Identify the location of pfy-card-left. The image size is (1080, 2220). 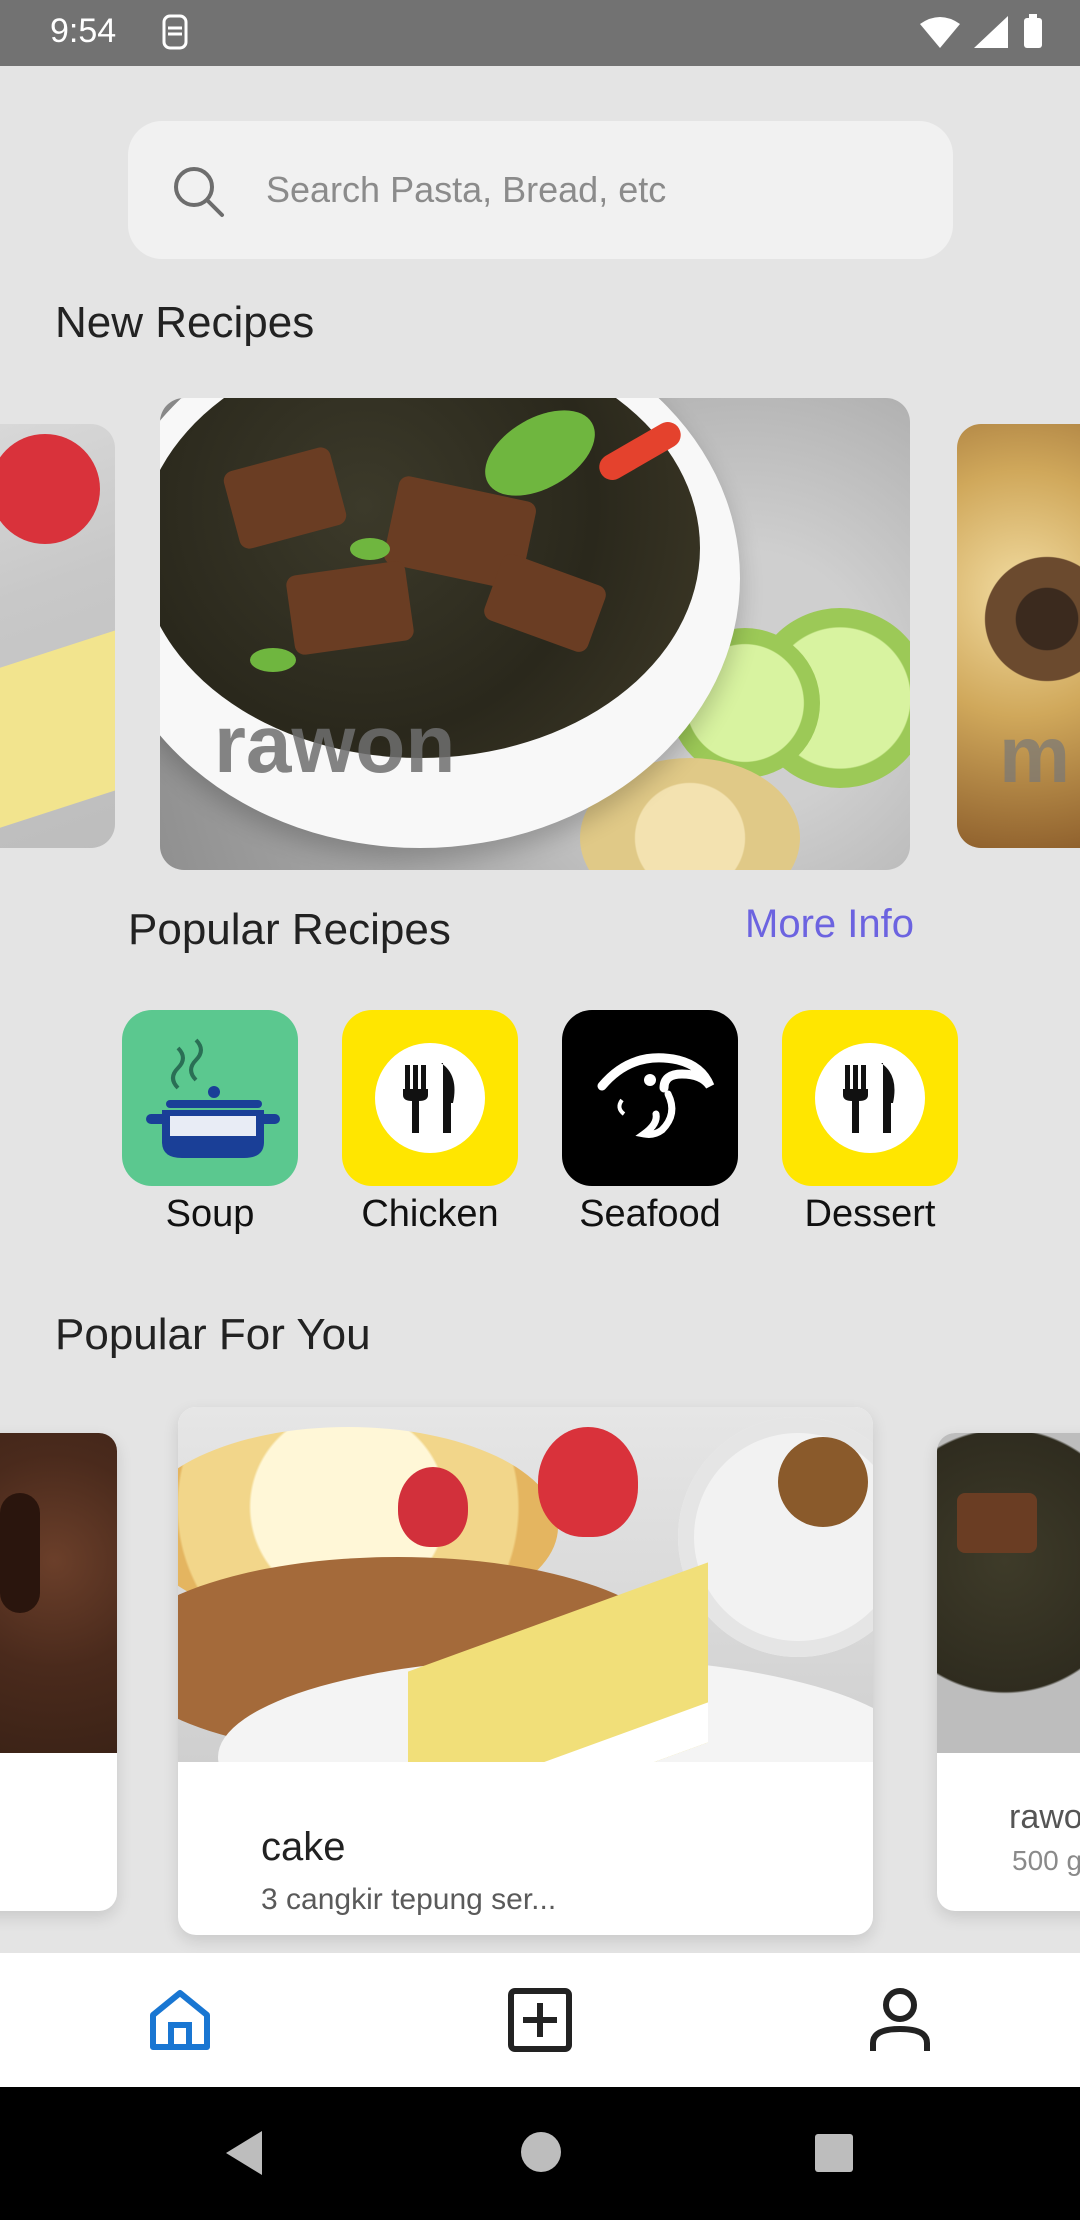
(58, 1672).